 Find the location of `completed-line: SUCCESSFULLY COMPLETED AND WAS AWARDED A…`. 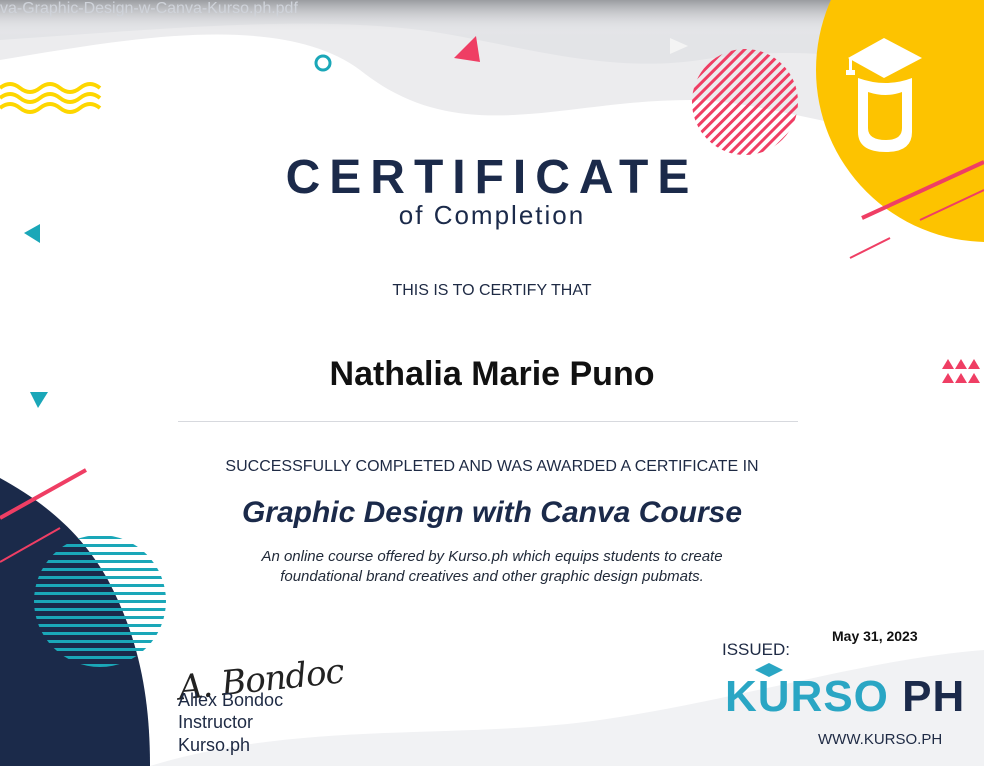

completed-line: SUCCESSFULLY COMPLETED AND WAS AWARDED A… is located at coordinates (492, 466).